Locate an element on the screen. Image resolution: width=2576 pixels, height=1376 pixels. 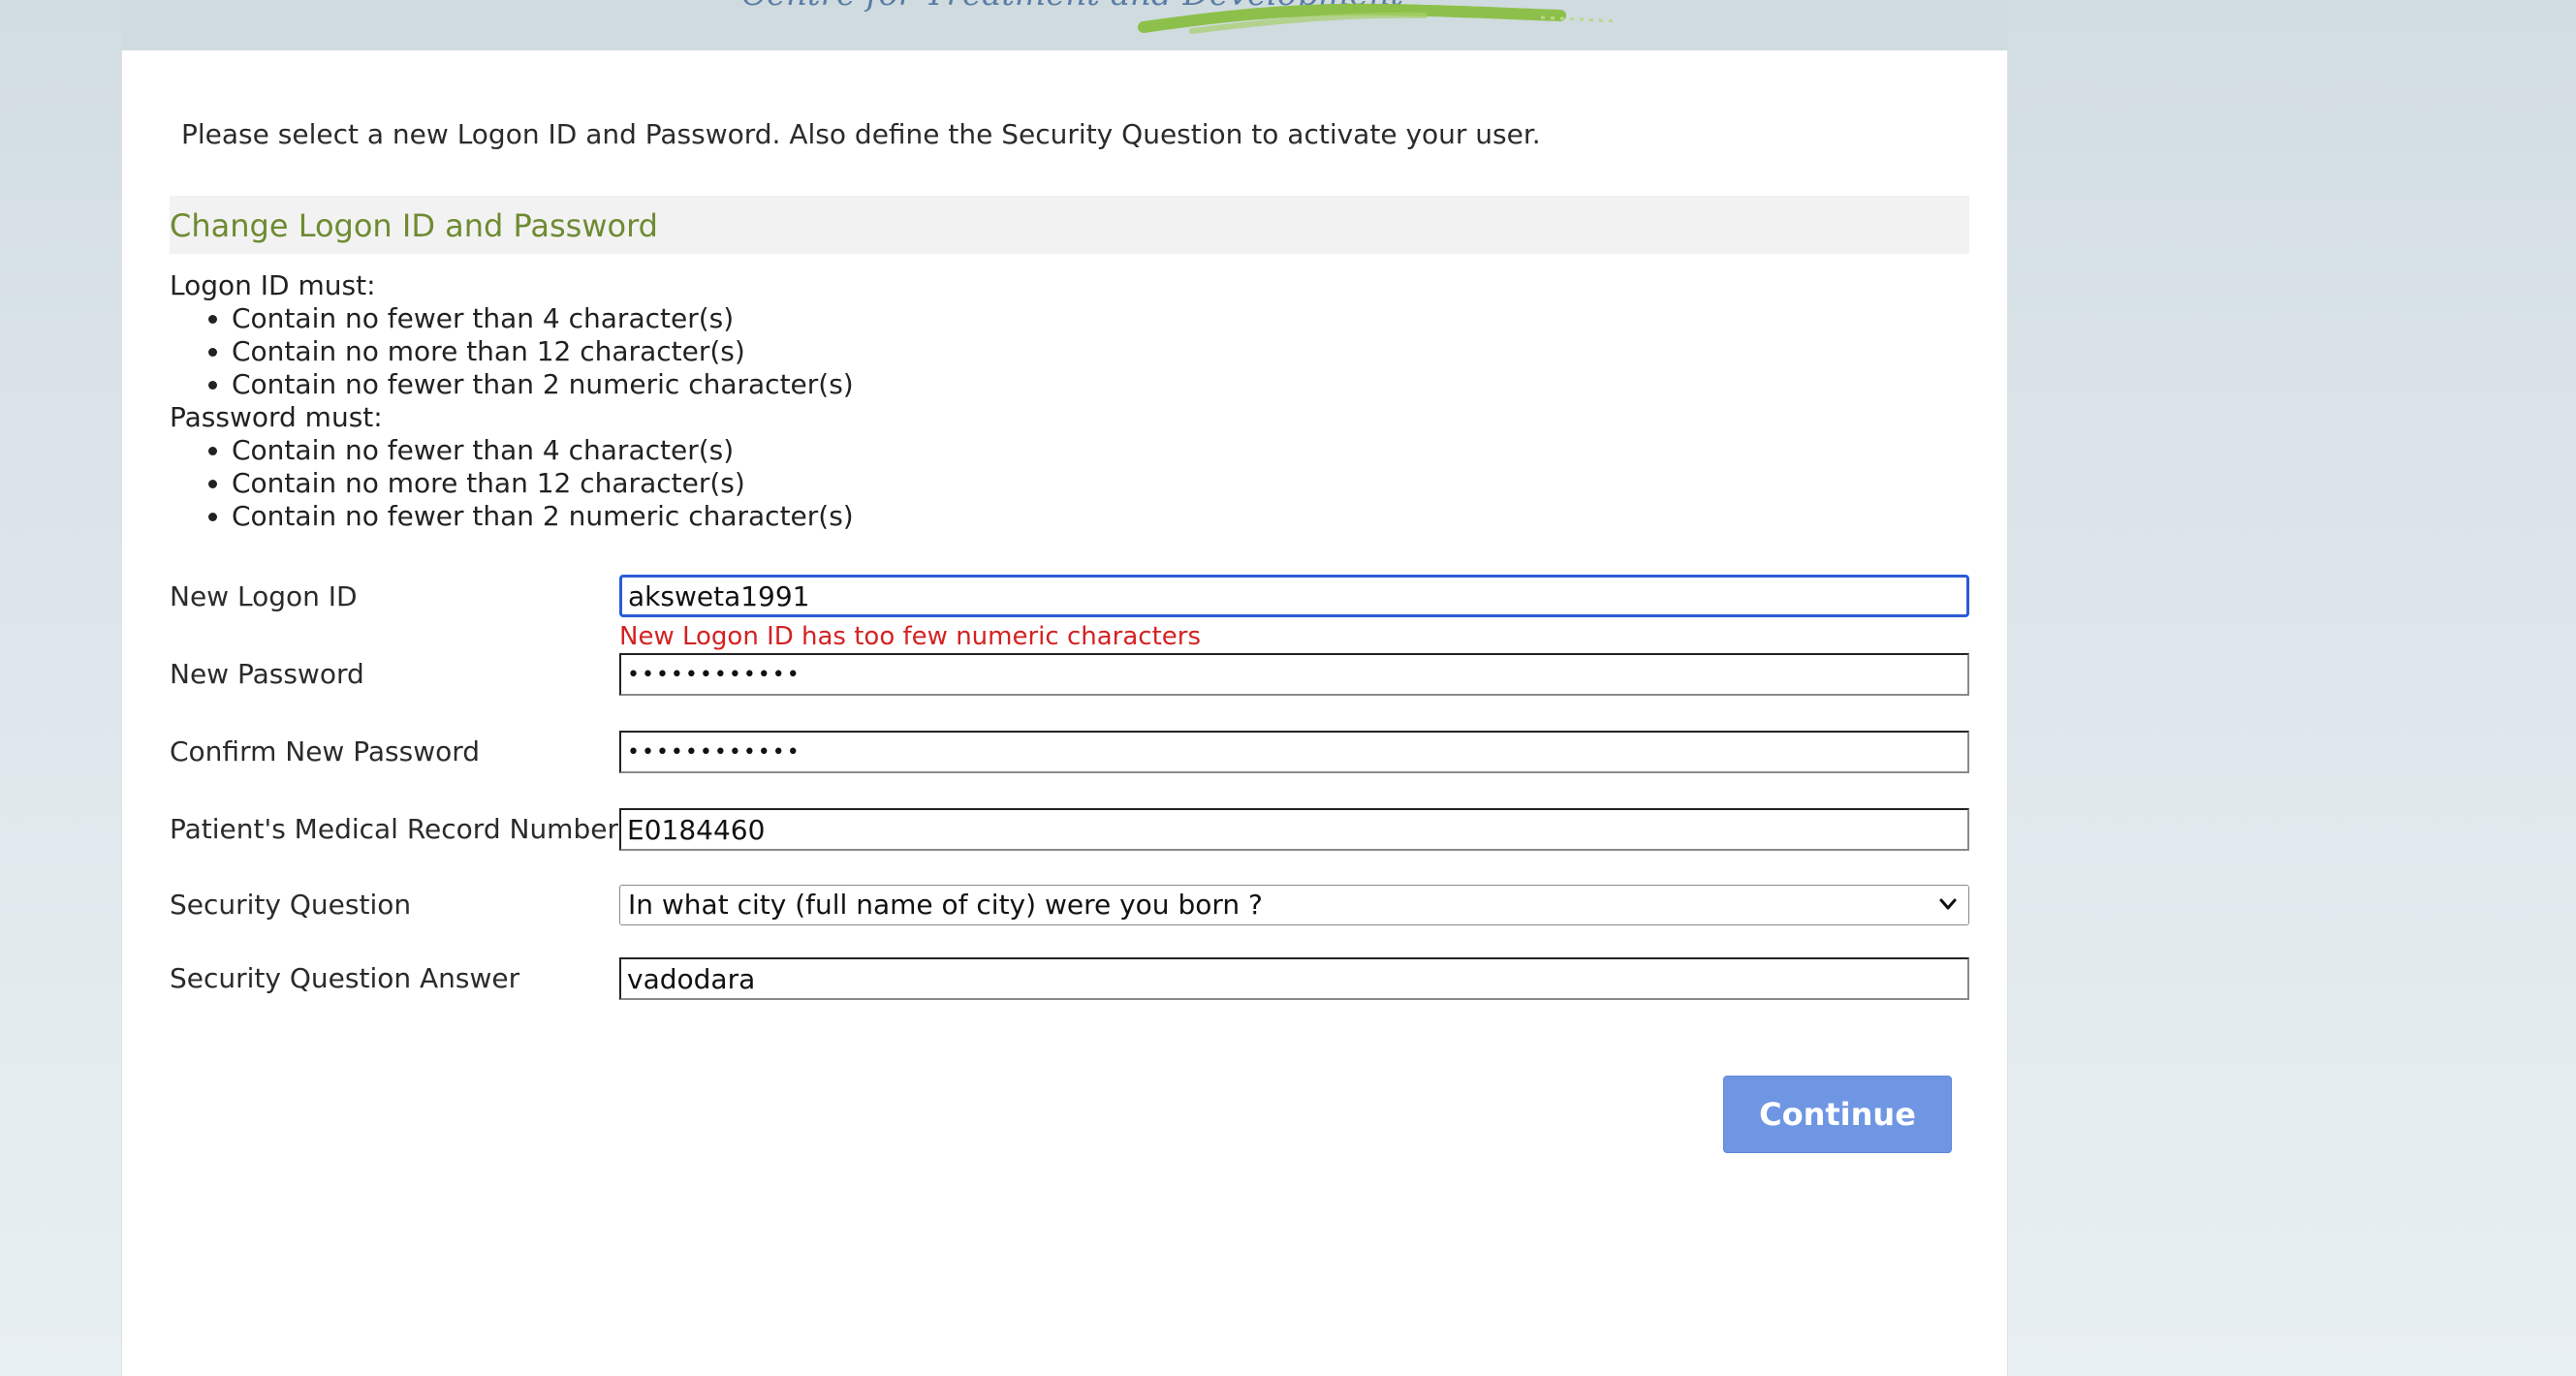
logon-rule-item: Contain no fewer than 4 character(s) is located at coordinates (543, 319).